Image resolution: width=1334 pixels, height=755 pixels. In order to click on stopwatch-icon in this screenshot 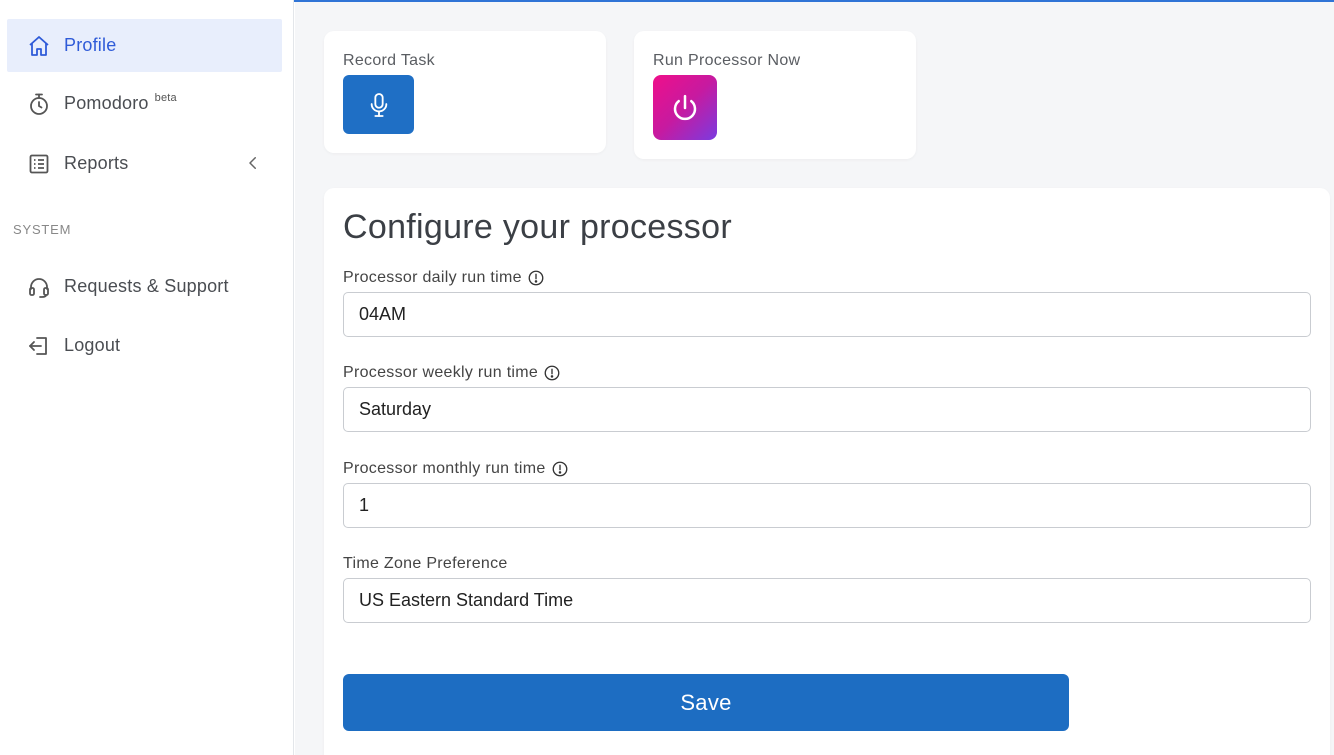, I will do `click(39, 104)`.